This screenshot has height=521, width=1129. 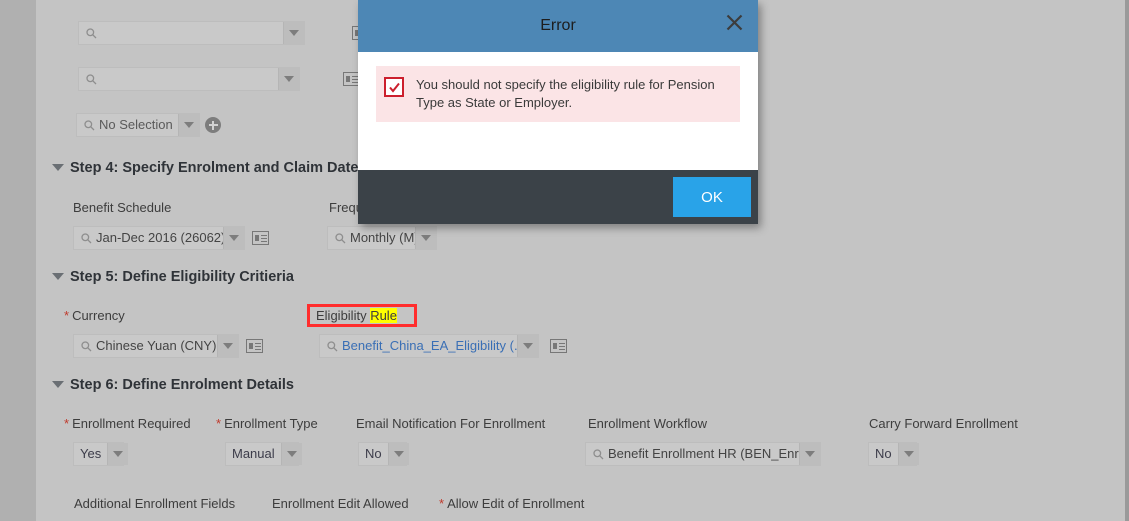 I want to click on step6-heading: Step 6: Define Enrolment Details, so click(x=173, y=385).